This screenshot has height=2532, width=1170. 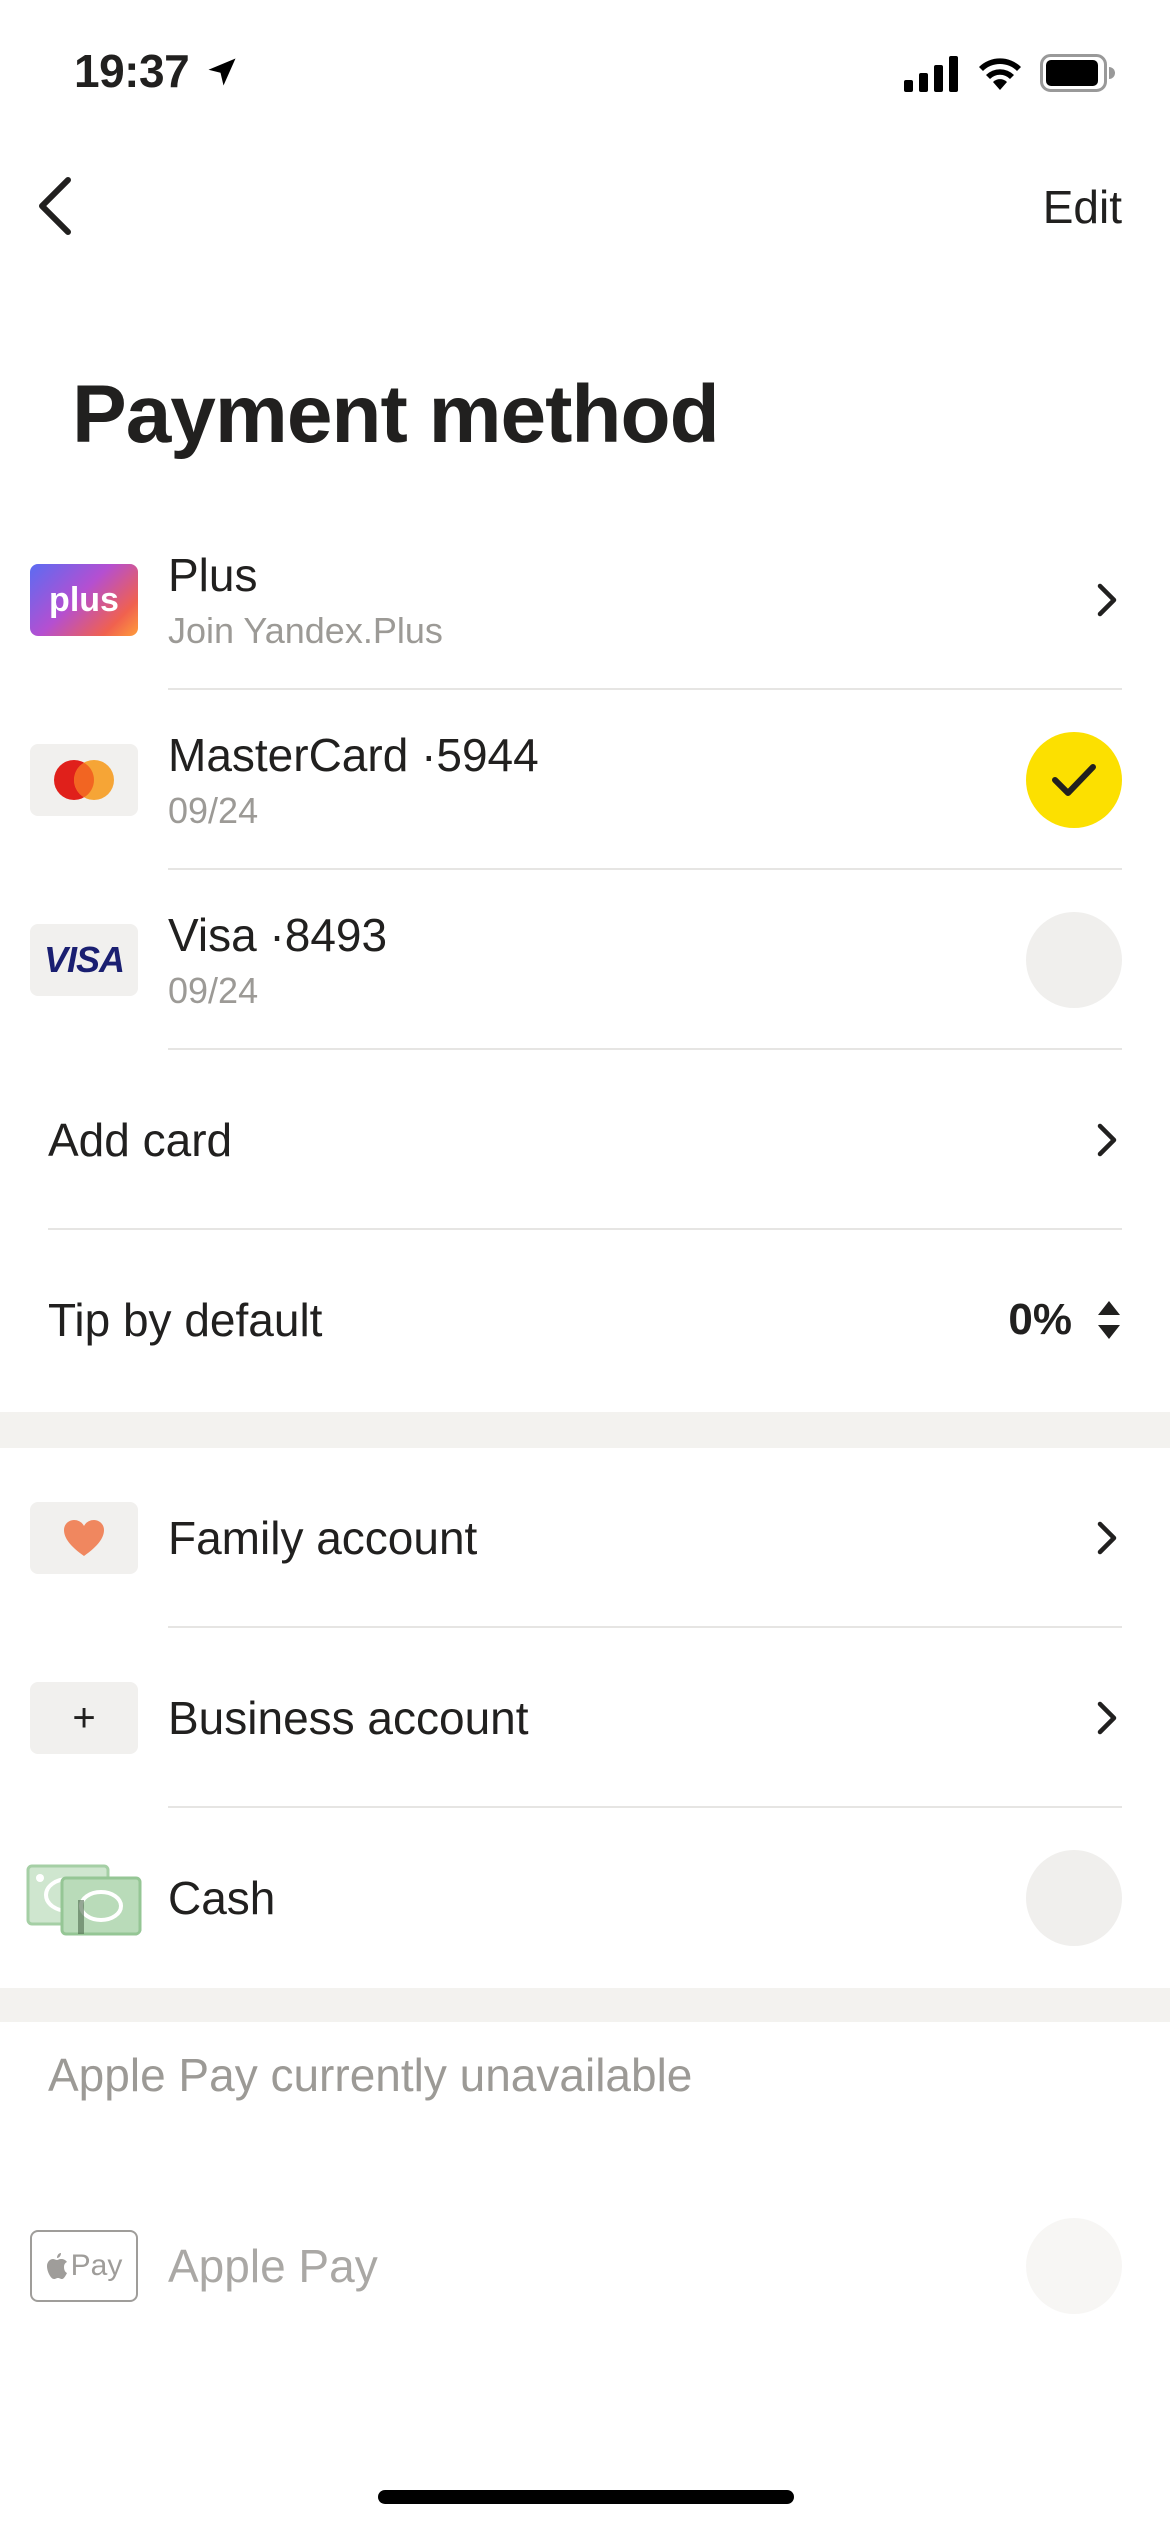 What do you see at coordinates (585, 1320) in the screenshot?
I see `tip-row: Tip by default 0%` at bounding box center [585, 1320].